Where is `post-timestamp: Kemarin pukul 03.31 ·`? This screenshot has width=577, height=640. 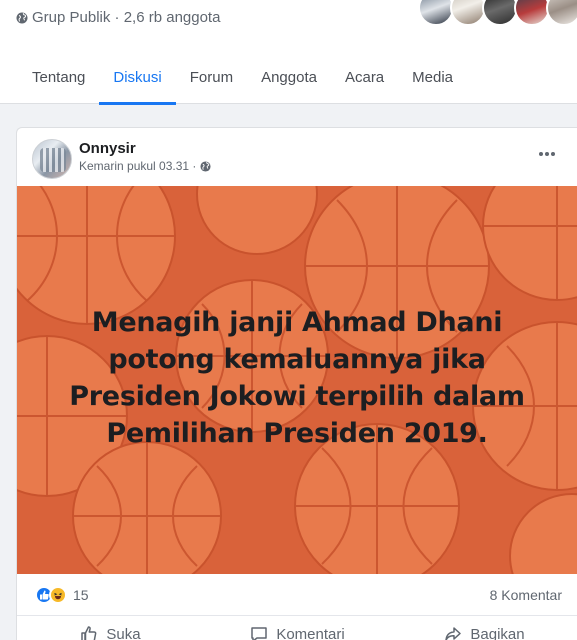 post-timestamp: Kemarin pukul 03.31 · is located at coordinates (145, 166).